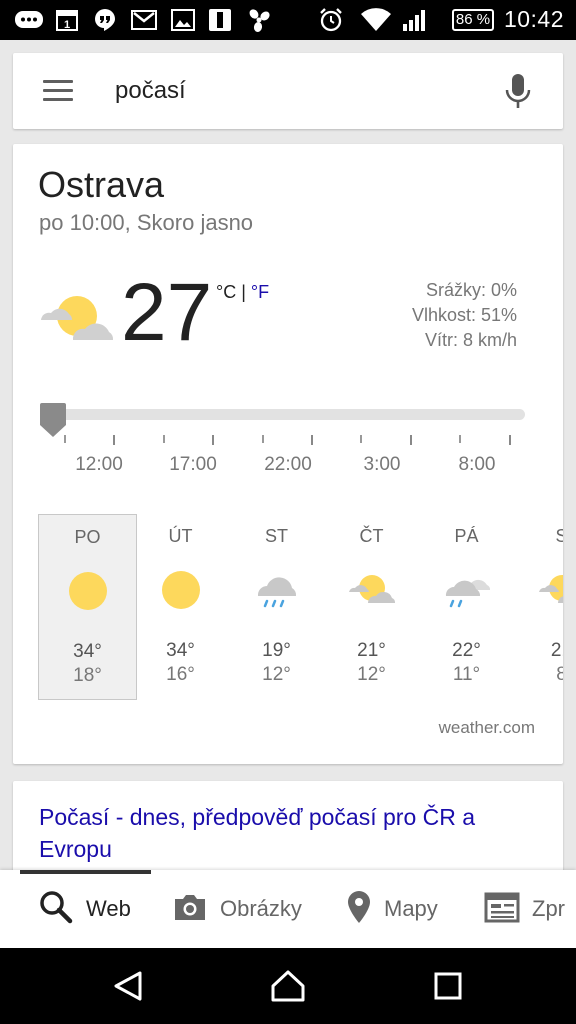  What do you see at coordinates (288, 91) in the screenshot?
I see `search-bar: počasí` at bounding box center [288, 91].